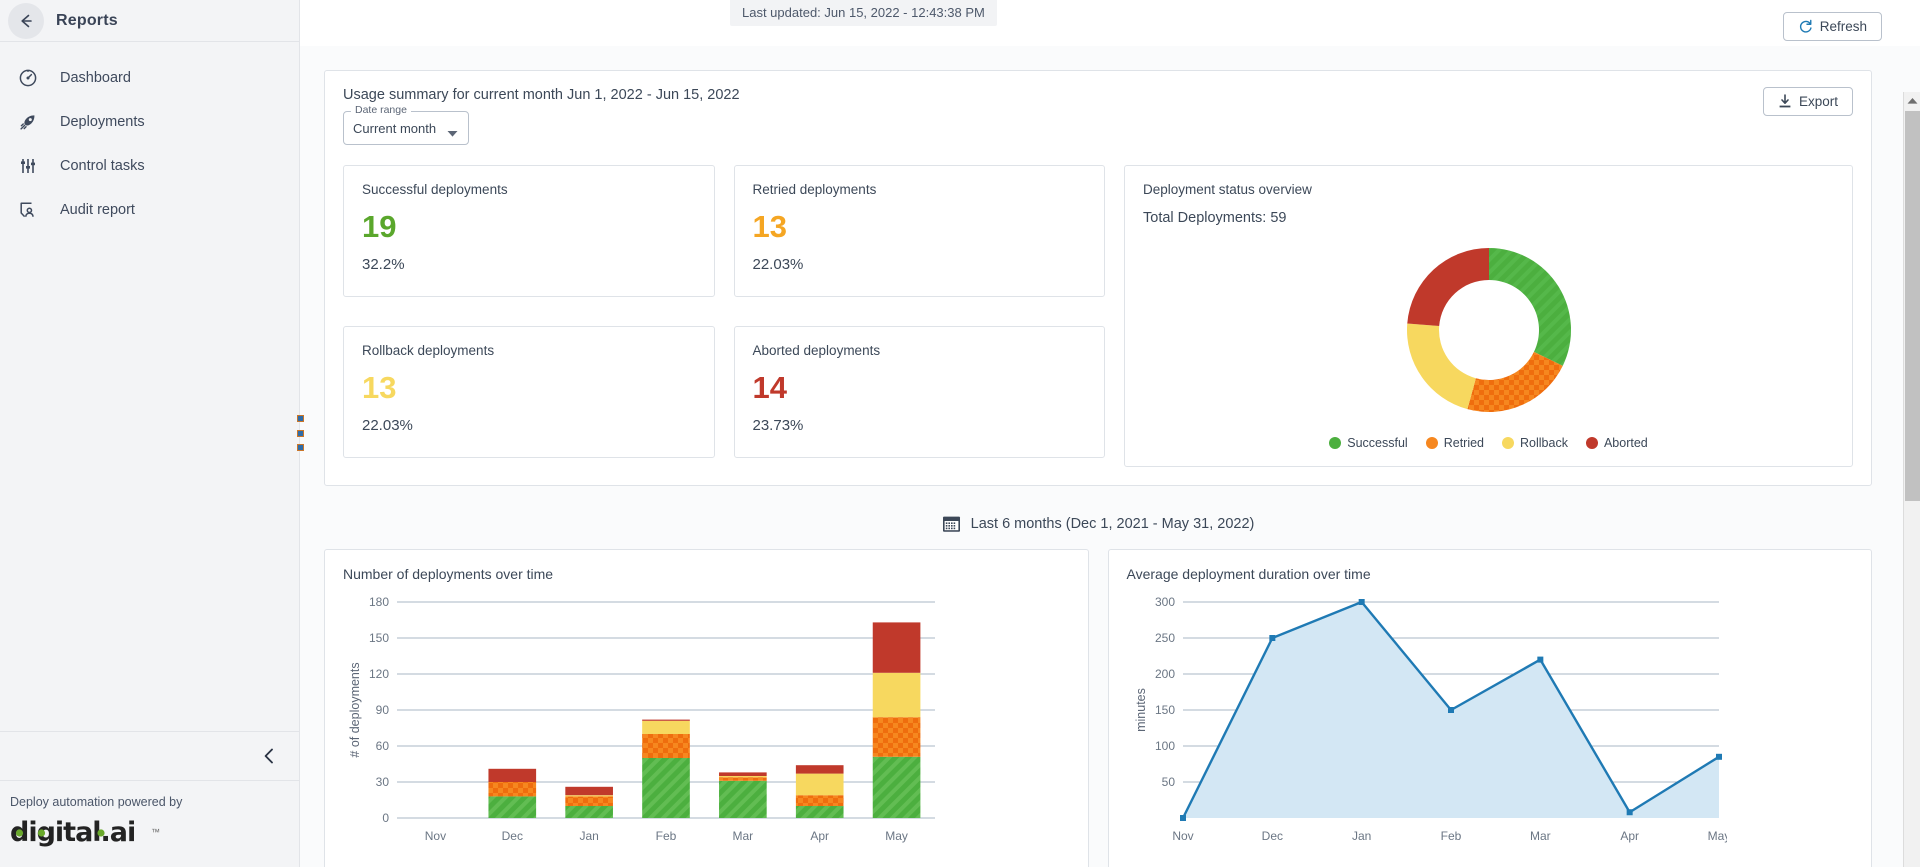 This screenshot has height=867, width=1920. I want to click on digital-ai-logo-mark: digital.ai, so click(73, 832).